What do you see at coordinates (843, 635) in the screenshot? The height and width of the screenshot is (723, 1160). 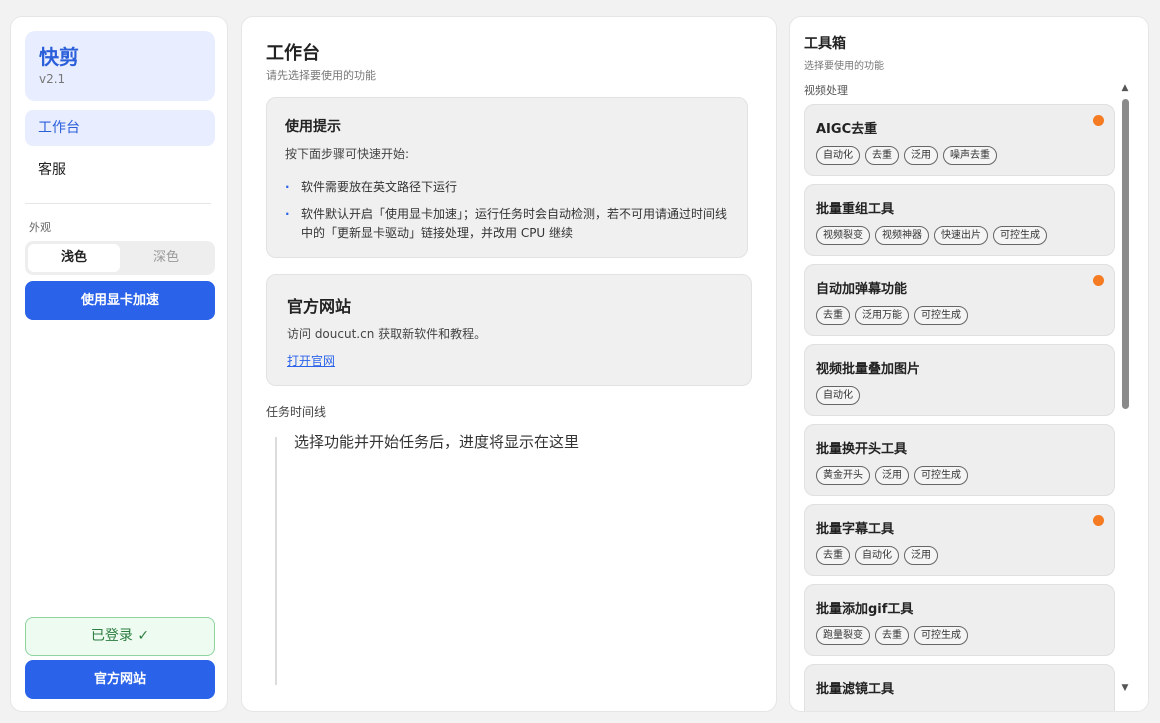 I see `tool-tag: 跑量裂变` at bounding box center [843, 635].